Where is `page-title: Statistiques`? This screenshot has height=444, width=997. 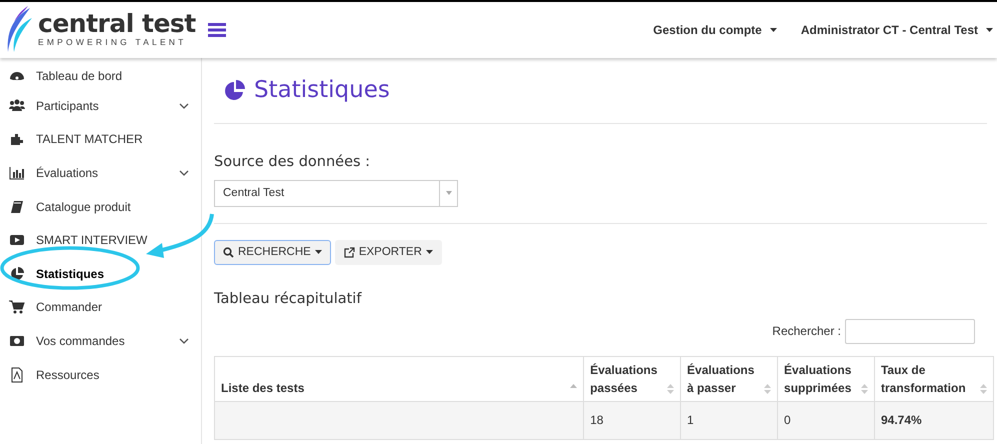 page-title: Statistiques is located at coordinates (322, 91).